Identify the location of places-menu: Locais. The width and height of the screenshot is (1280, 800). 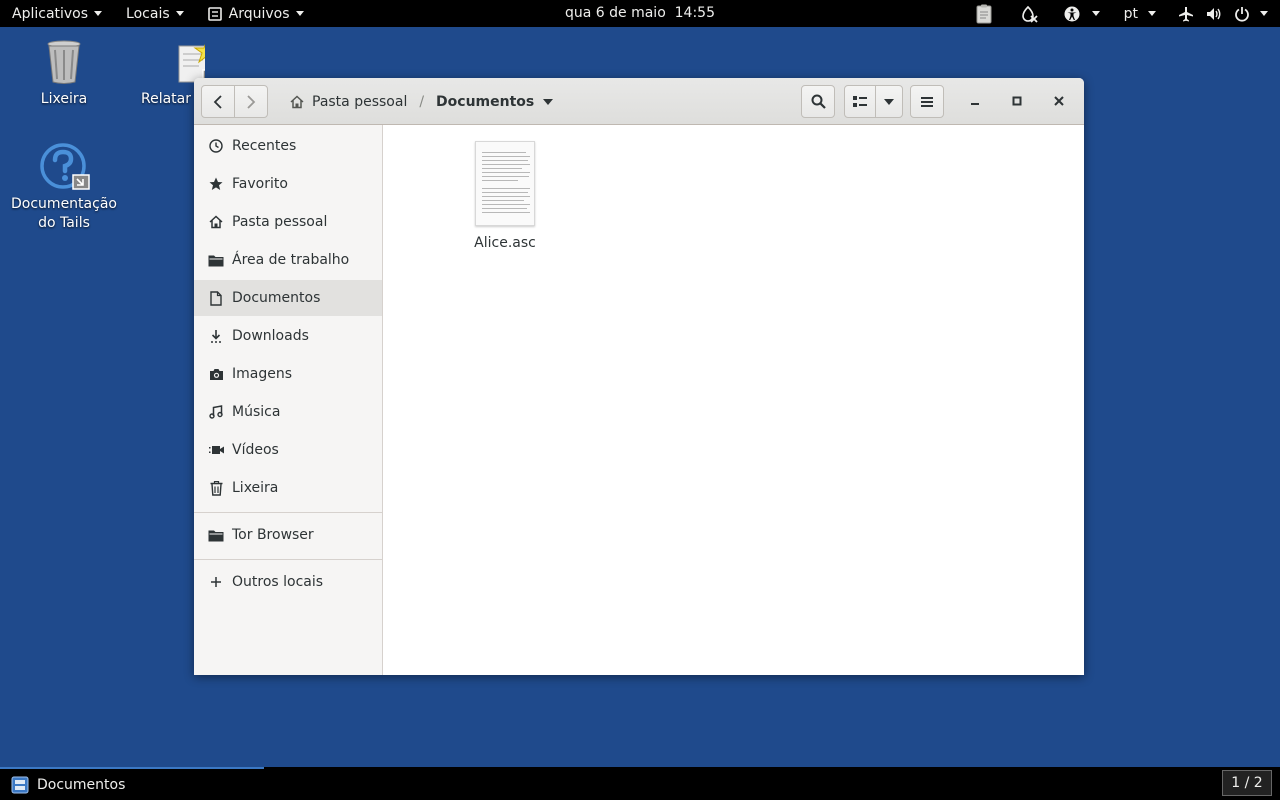
(155, 13).